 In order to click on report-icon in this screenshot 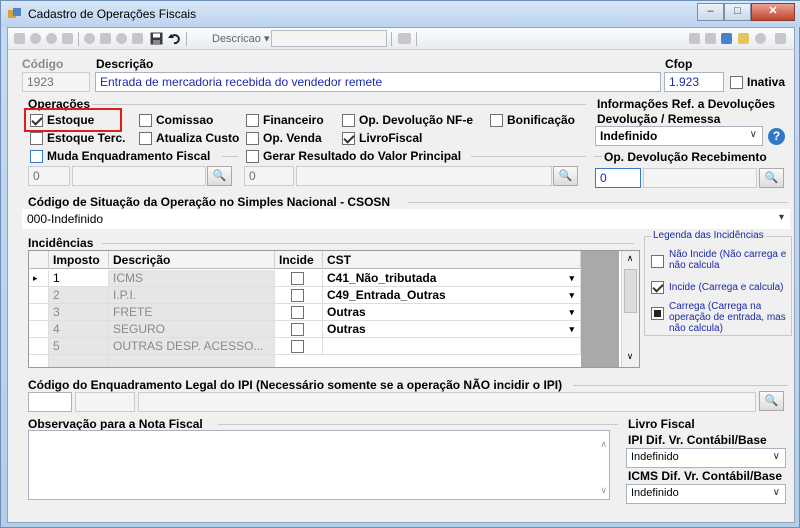, I will do `click(743, 38)`.